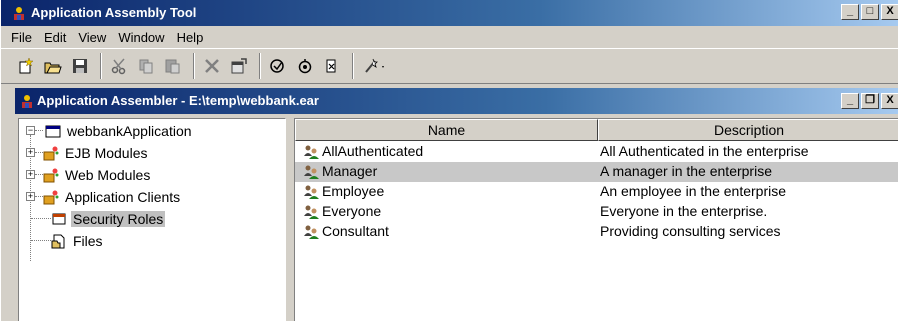  I want to click on copy-icon, so click(146, 66).